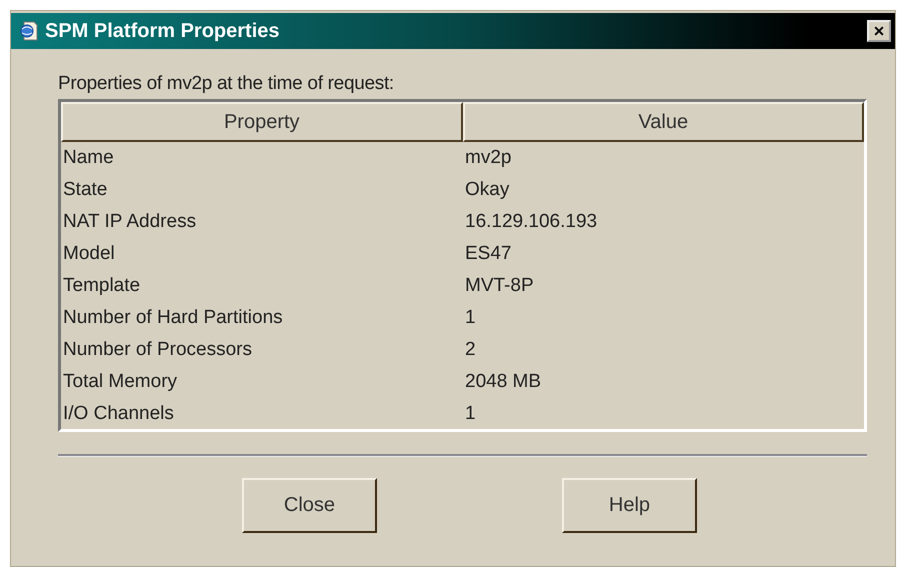 The width and height of the screenshot is (906, 567). What do you see at coordinates (88, 158) in the screenshot?
I see `table-cell-text: Name` at bounding box center [88, 158].